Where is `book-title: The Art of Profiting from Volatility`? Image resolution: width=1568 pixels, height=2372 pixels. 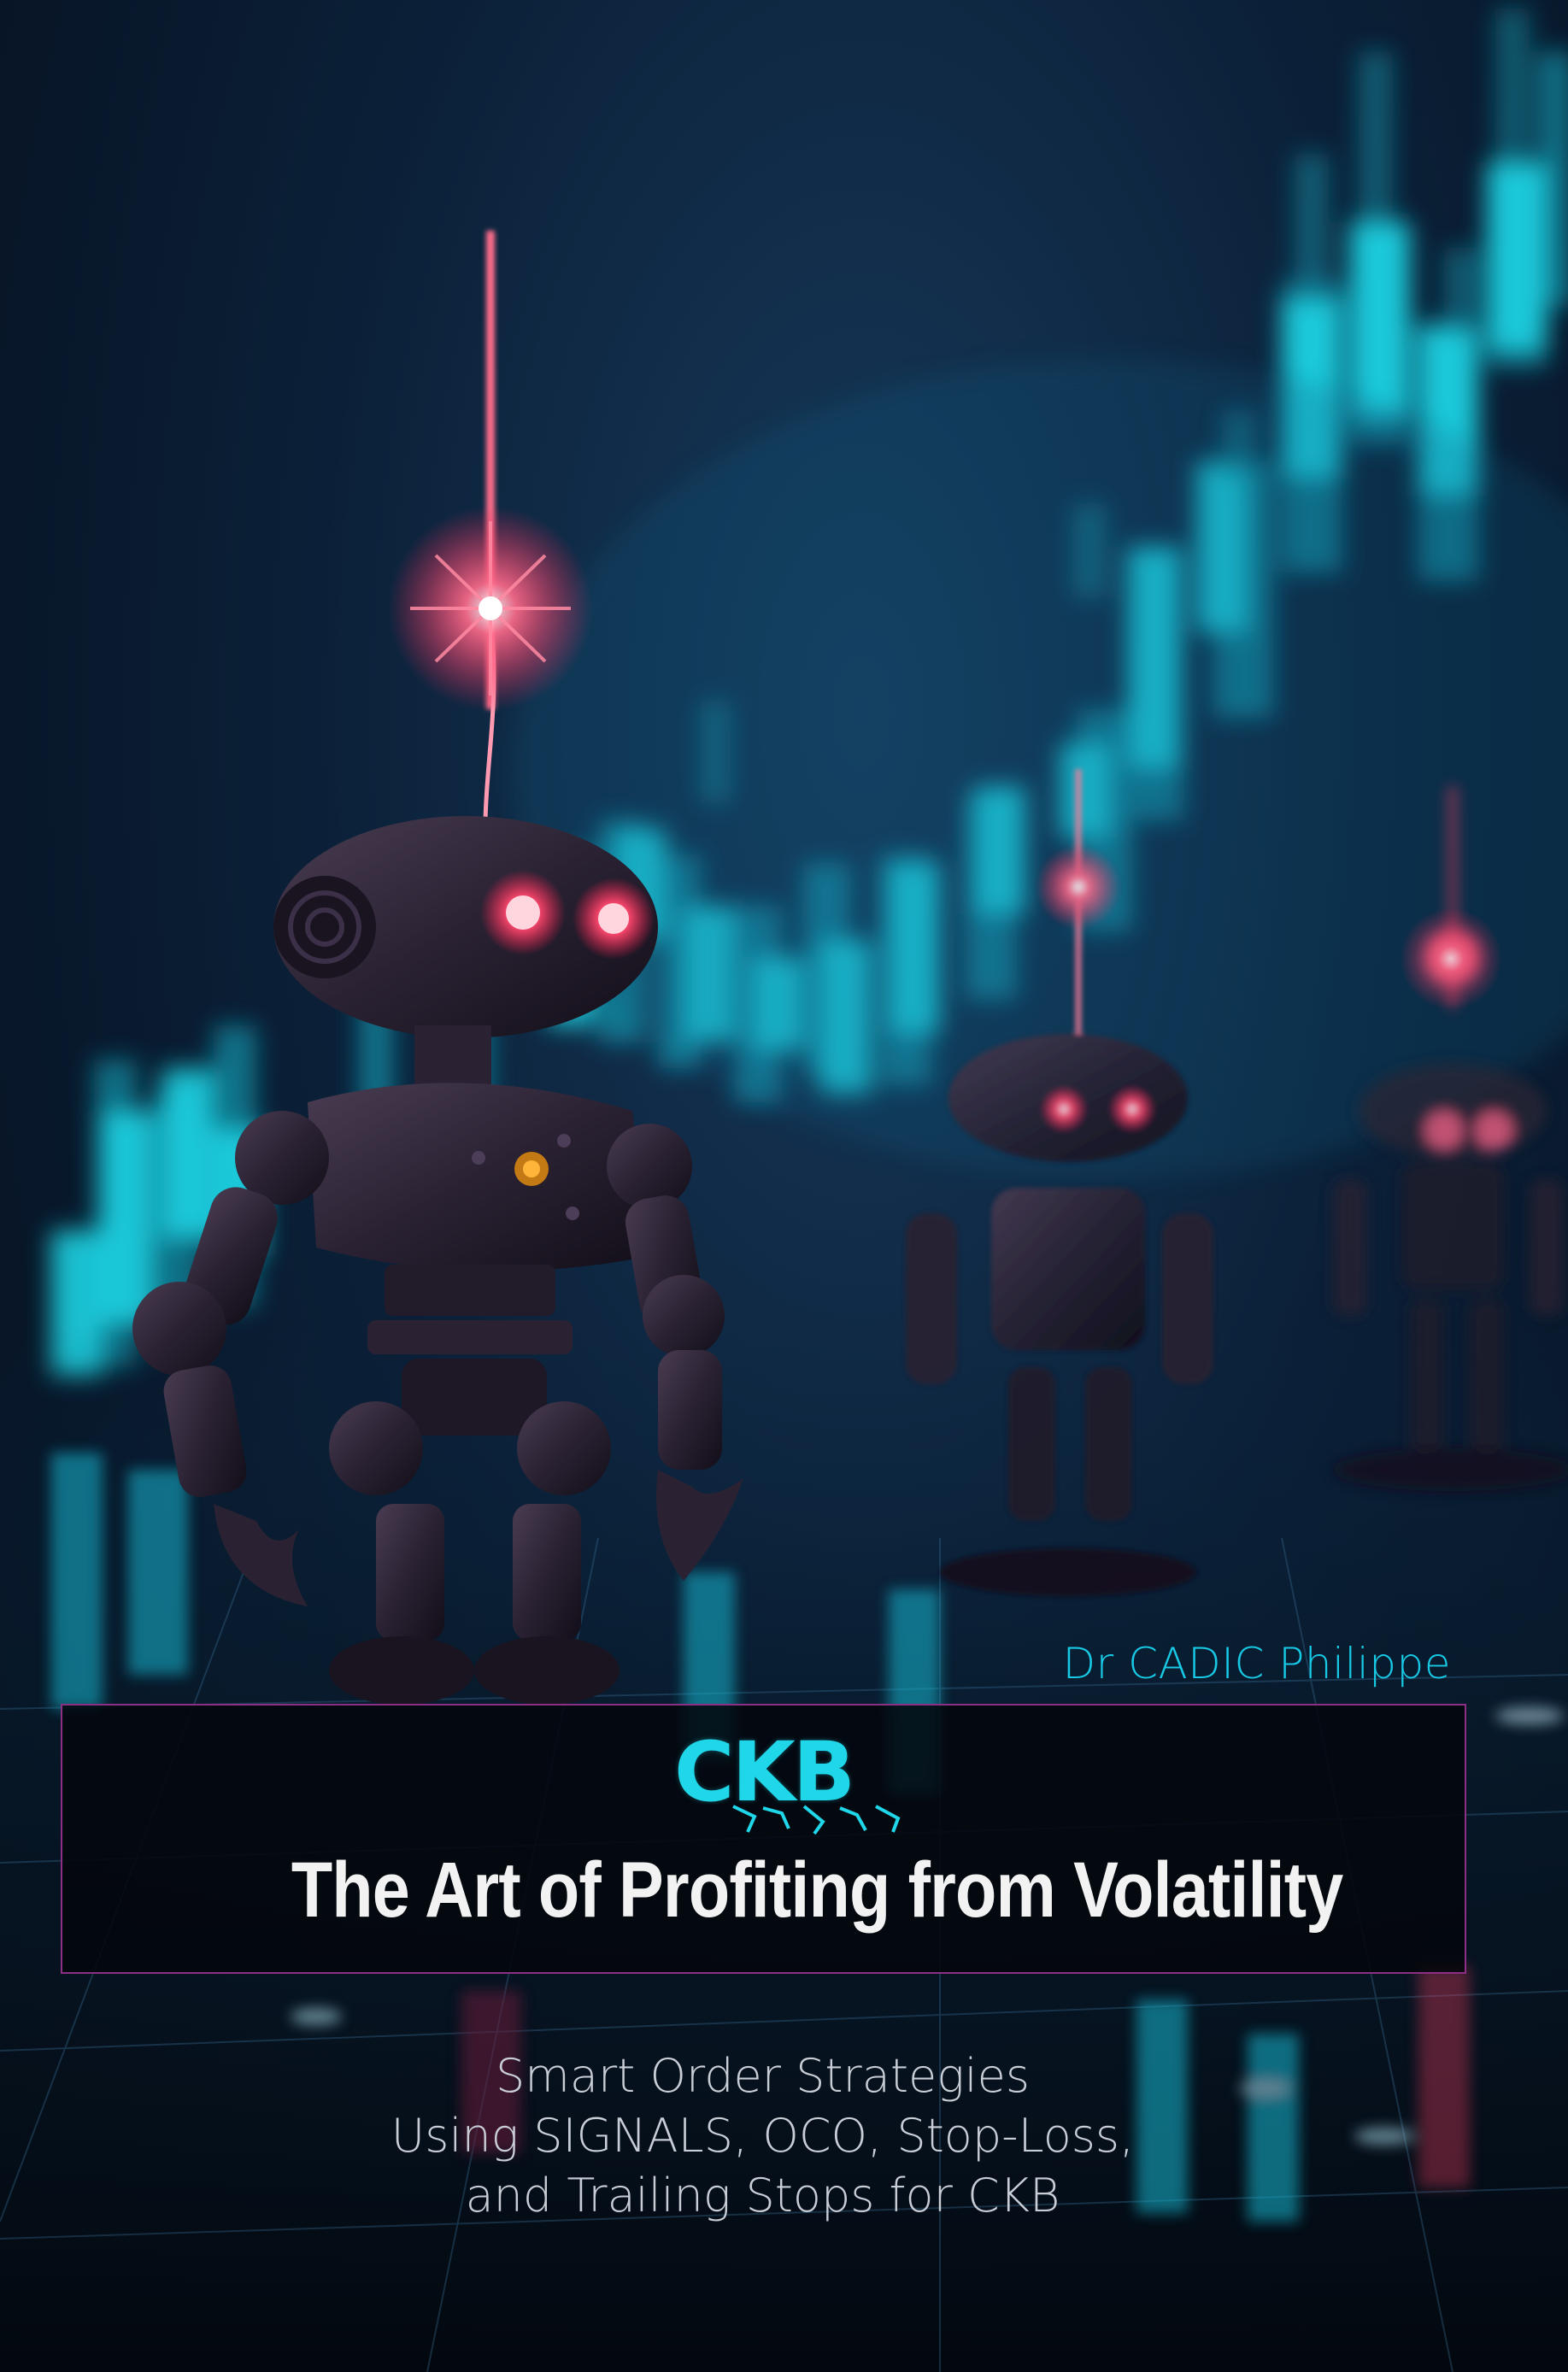
book-title: The Art of Profiting from Volatility is located at coordinates (817, 1890).